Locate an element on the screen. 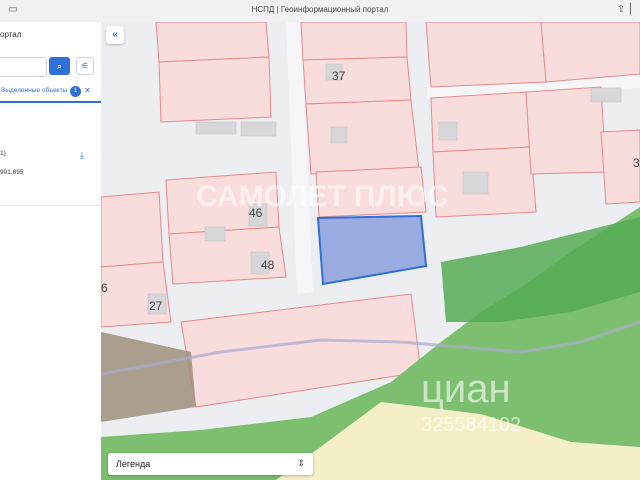 This screenshot has height=480, width=640. share-icon: ⇪ is located at coordinates (621, 10).